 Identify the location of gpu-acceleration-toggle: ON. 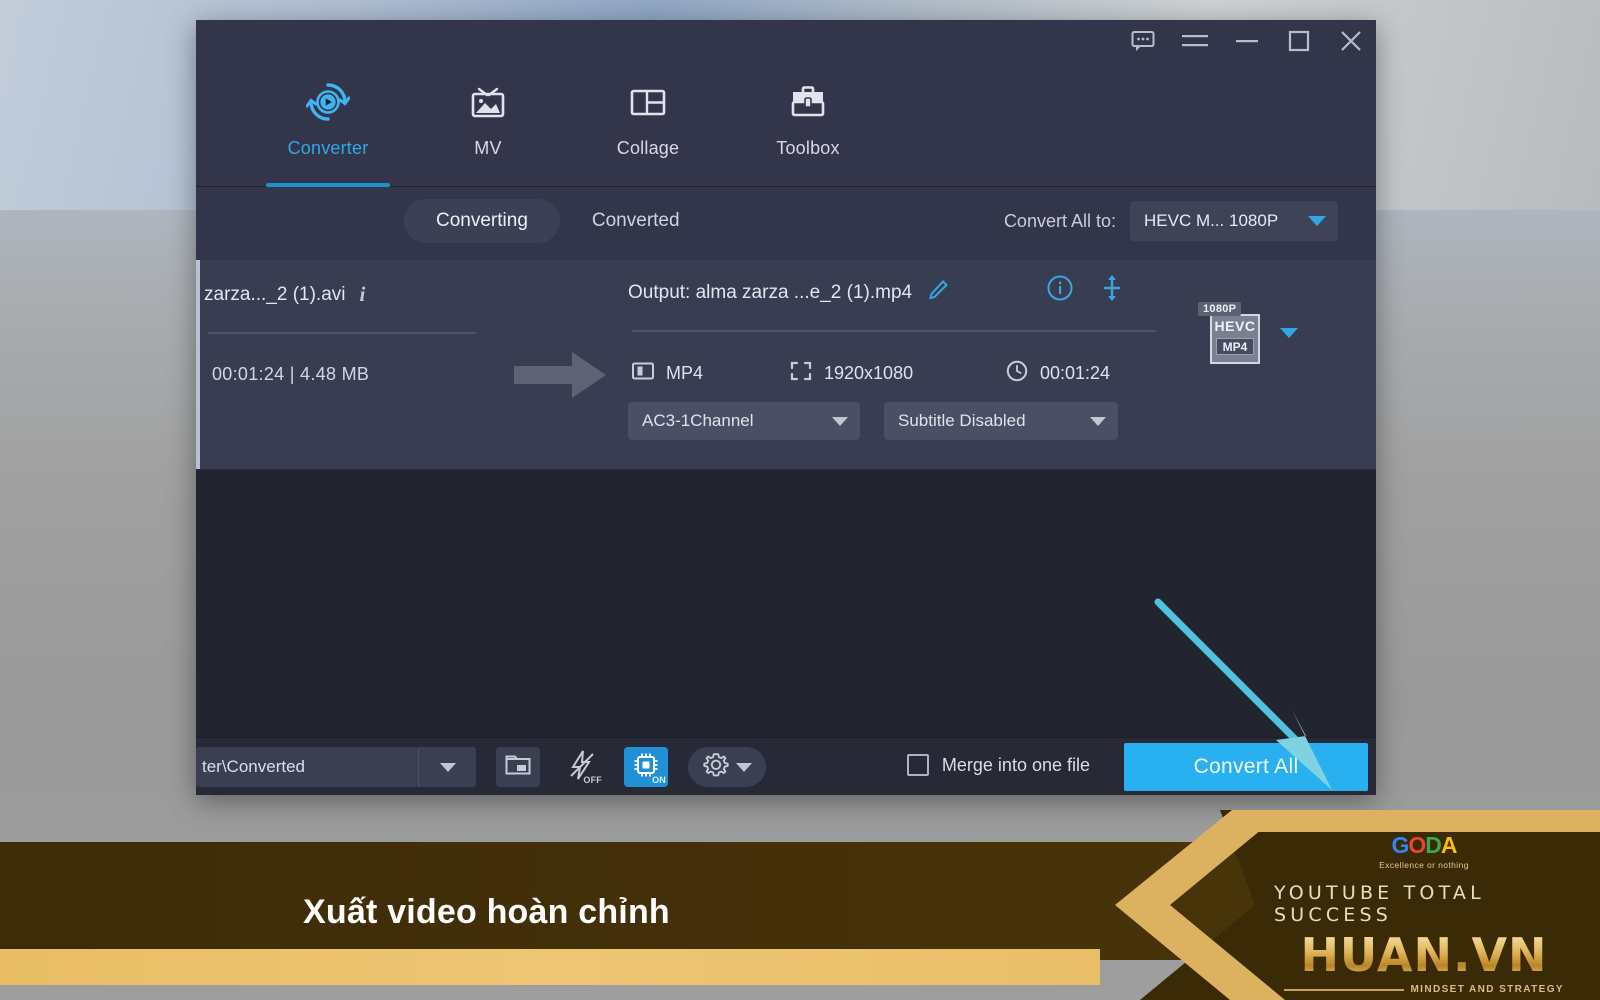
(646, 767).